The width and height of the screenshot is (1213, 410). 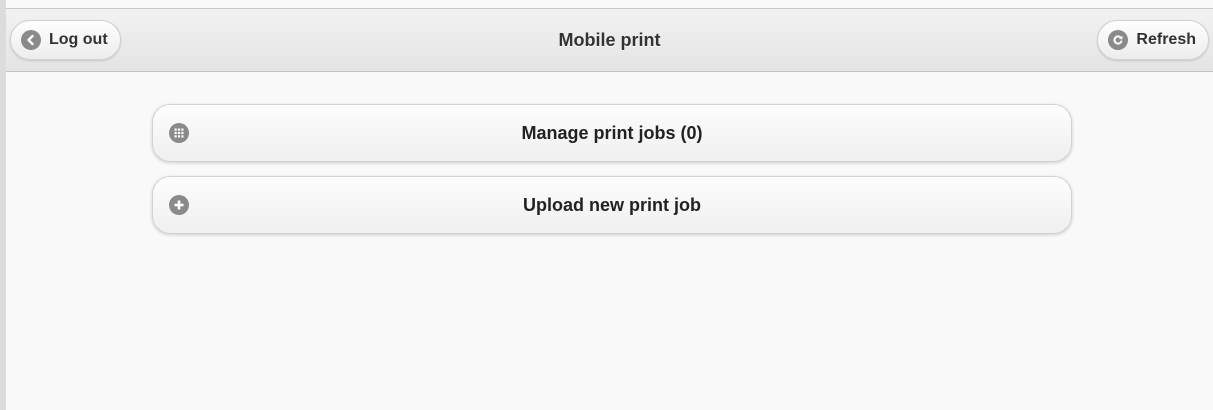 What do you see at coordinates (1166, 39) in the screenshot?
I see `refresh-label: Refresh` at bounding box center [1166, 39].